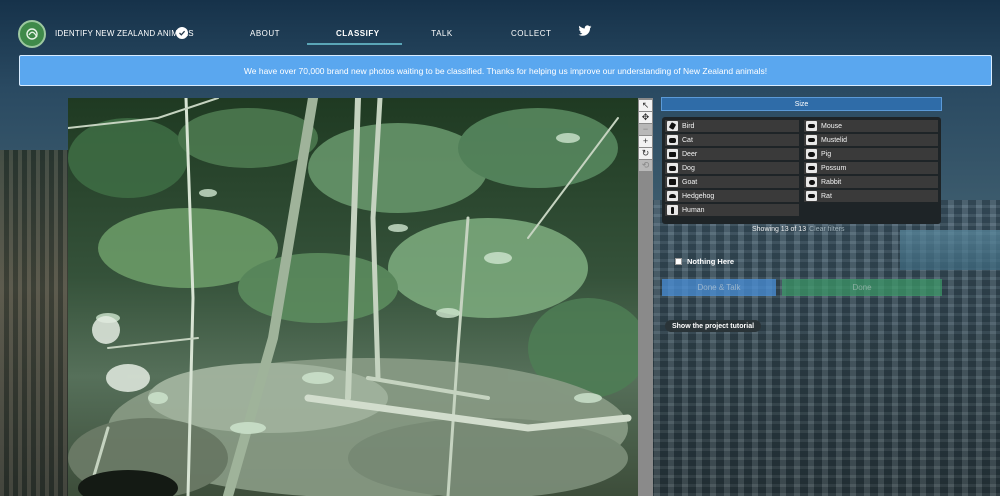  Describe the element at coordinates (732, 154) in the screenshot. I see `choice-deer: Deer` at that location.